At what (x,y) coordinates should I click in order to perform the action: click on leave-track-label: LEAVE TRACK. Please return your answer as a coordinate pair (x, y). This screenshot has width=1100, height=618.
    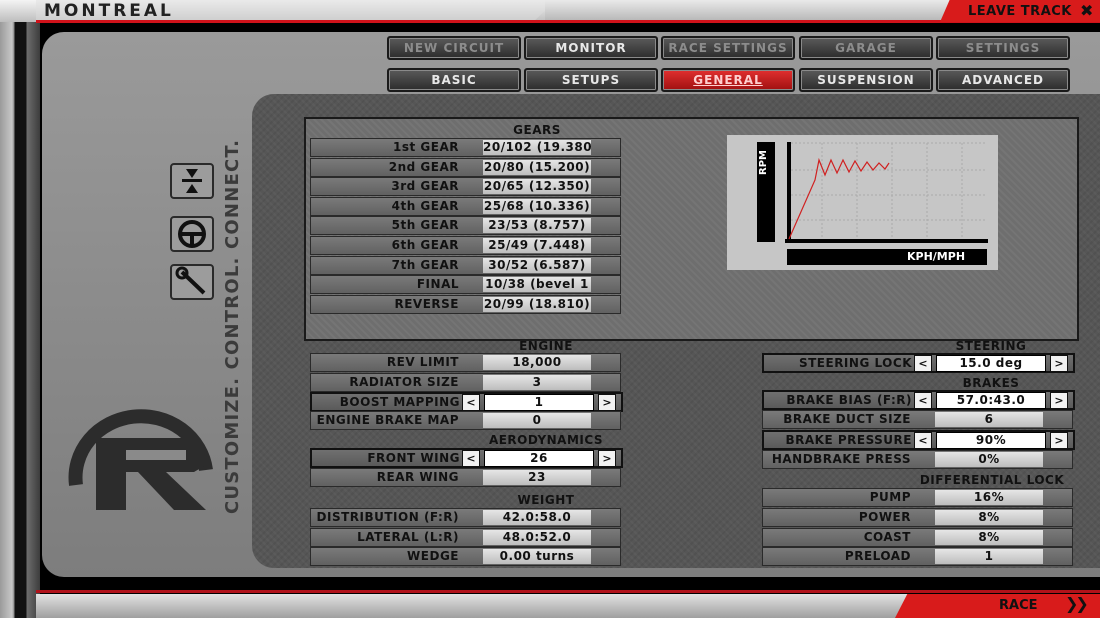
    Looking at the image, I should click on (1020, 11).